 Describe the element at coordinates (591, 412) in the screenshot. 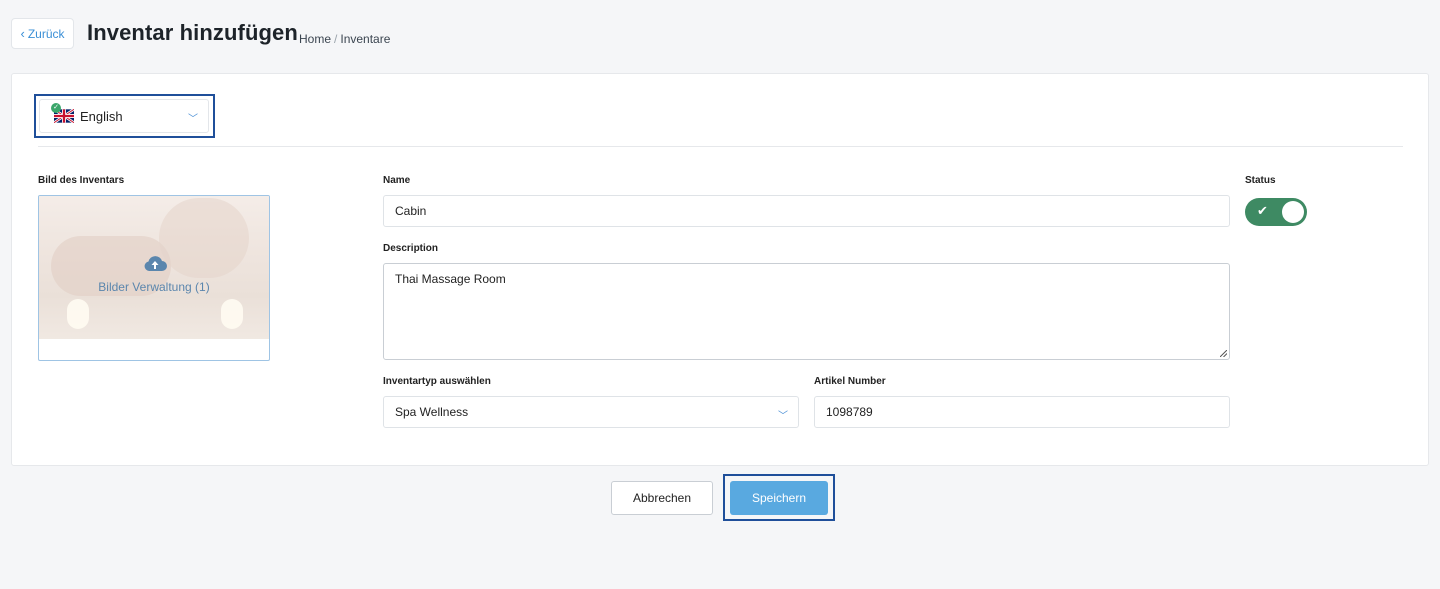

I see `inventory-type-select: Spa Wellness ﹀` at that location.